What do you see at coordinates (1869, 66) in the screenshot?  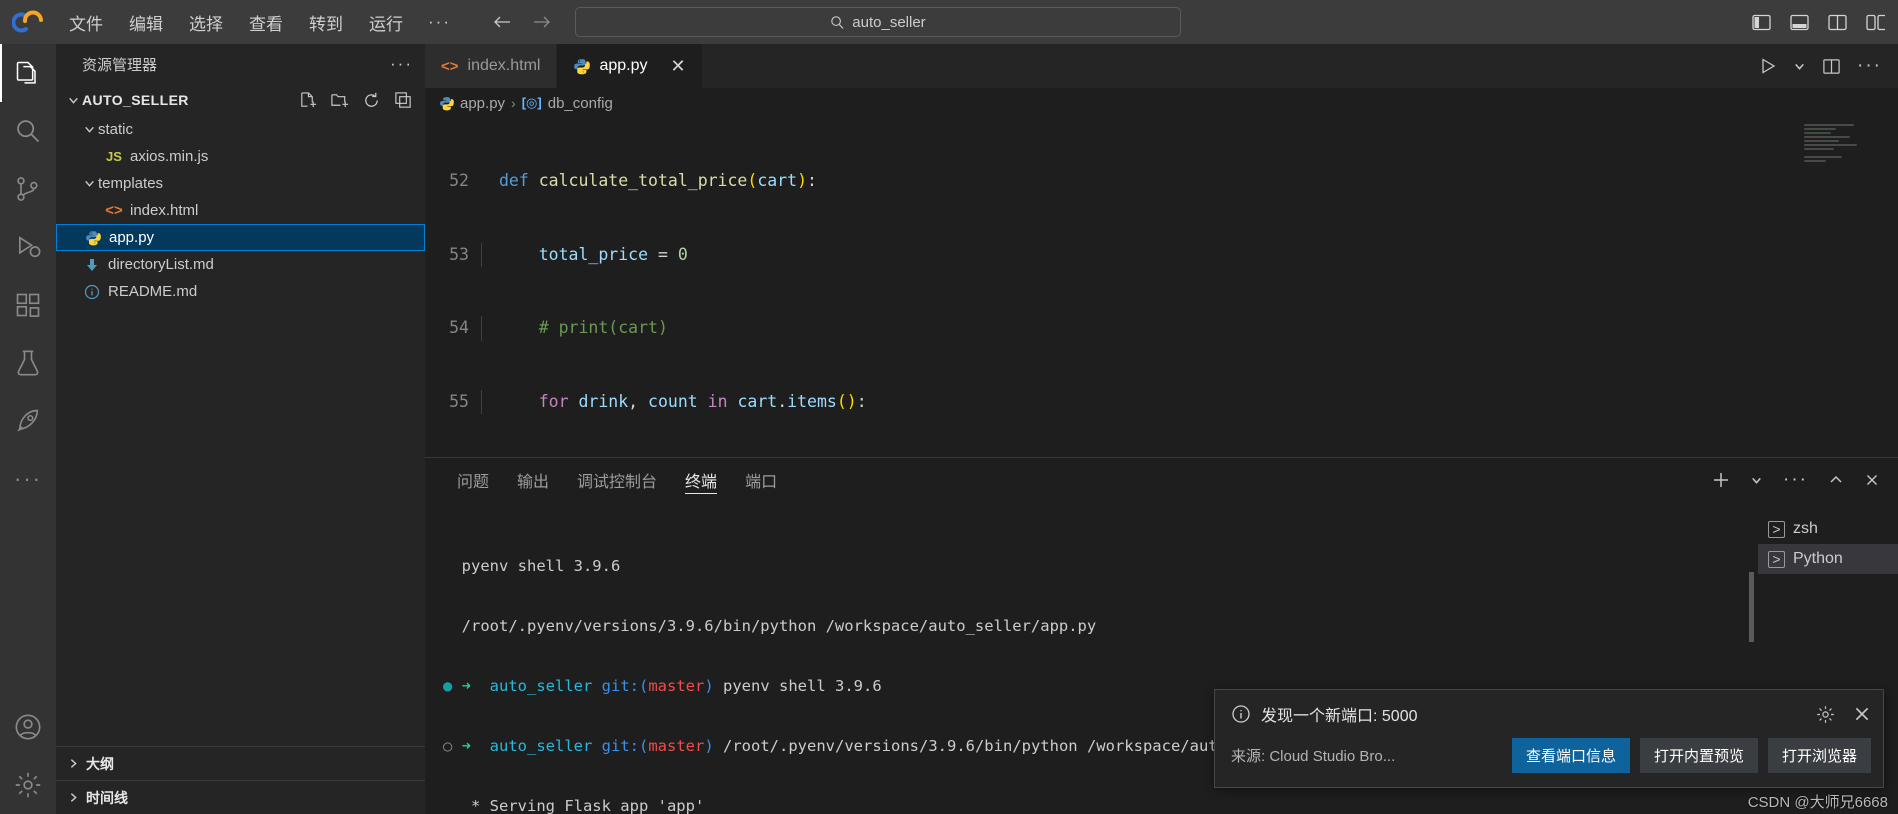 I see `editor-more-icon: ···` at bounding box center [1869, 66].